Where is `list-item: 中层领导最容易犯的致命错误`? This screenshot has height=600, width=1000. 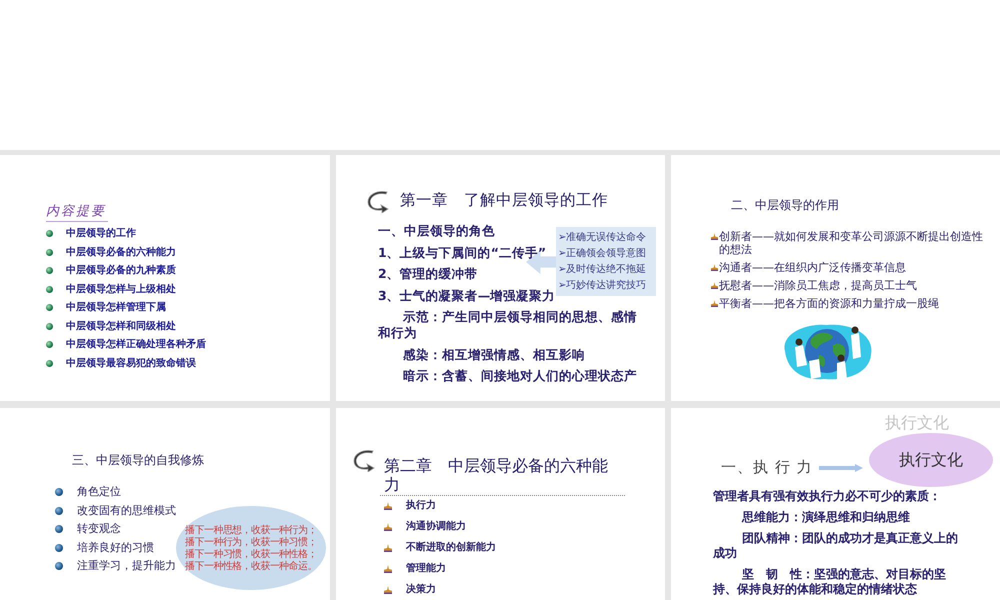 list-item: 中层领导最容易犯的致命错误 is located at coordinates (131, 363).